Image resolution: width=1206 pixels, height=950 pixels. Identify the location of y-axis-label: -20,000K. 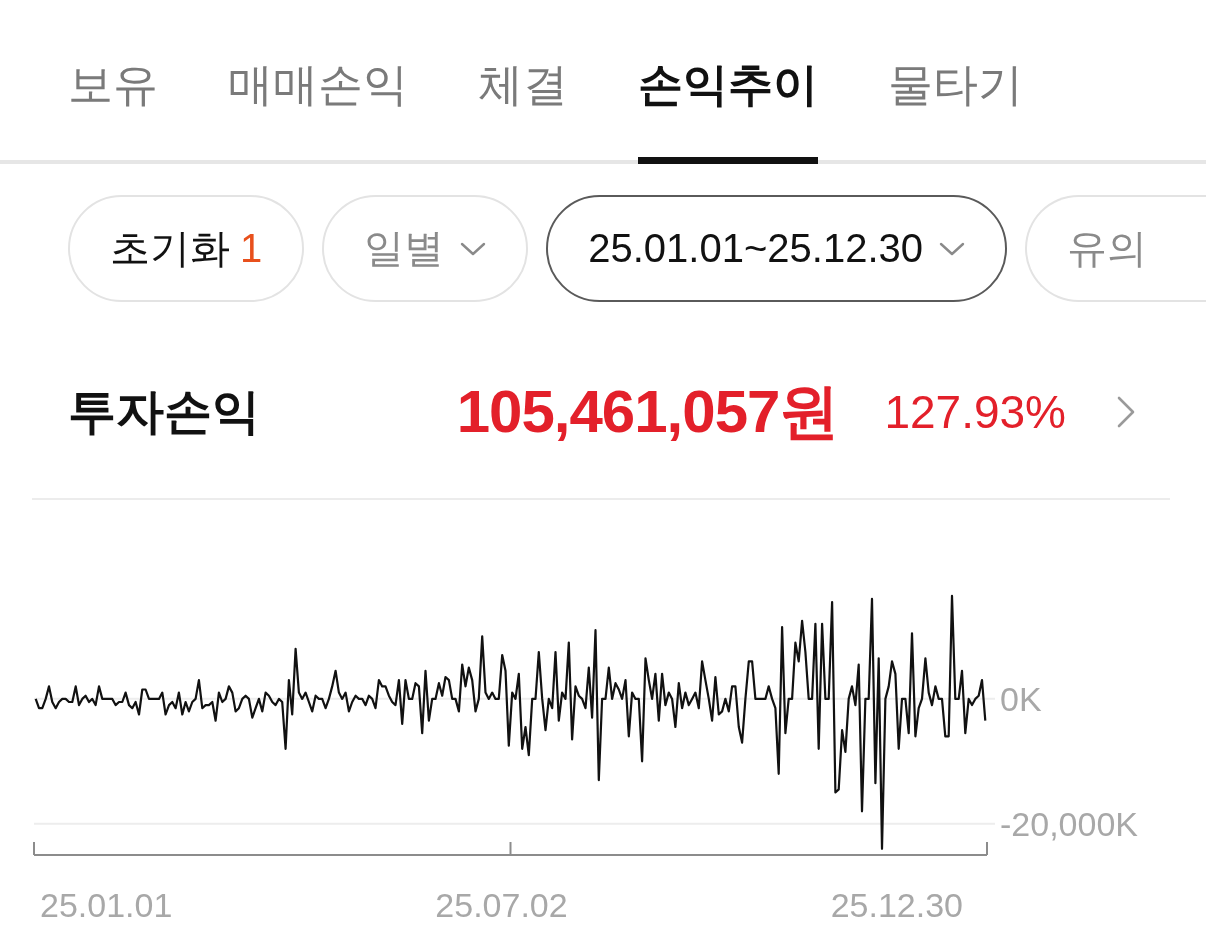
(1069, 823).